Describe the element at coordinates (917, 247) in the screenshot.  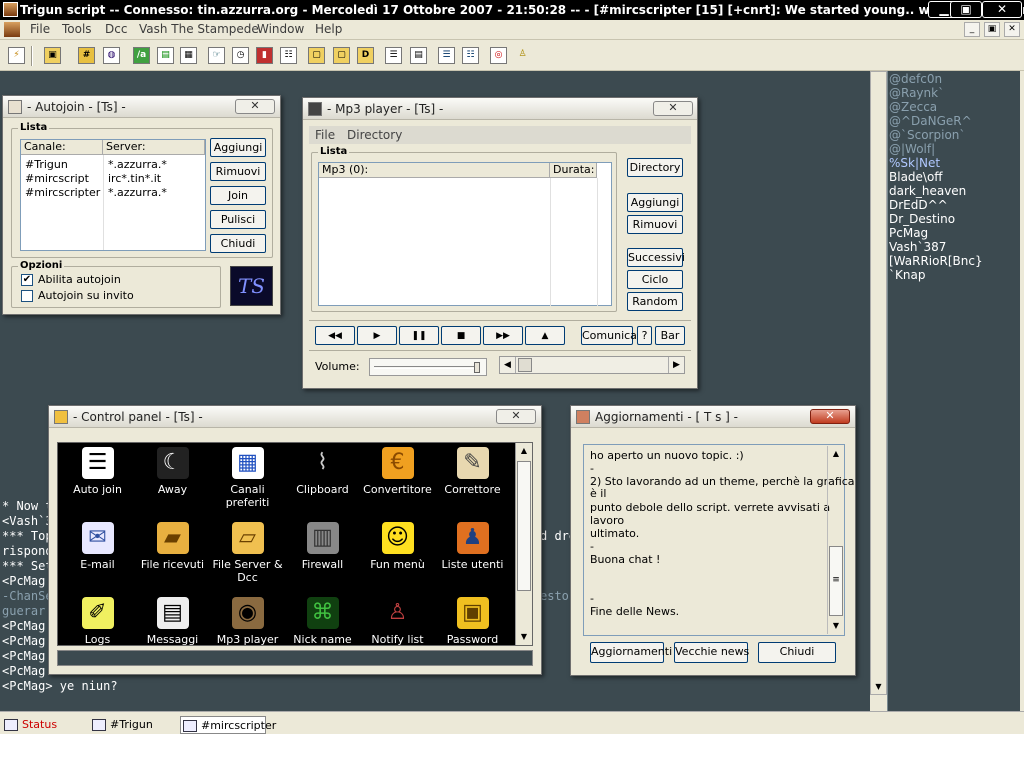
I see `nick-item: Vash`387` at that location.